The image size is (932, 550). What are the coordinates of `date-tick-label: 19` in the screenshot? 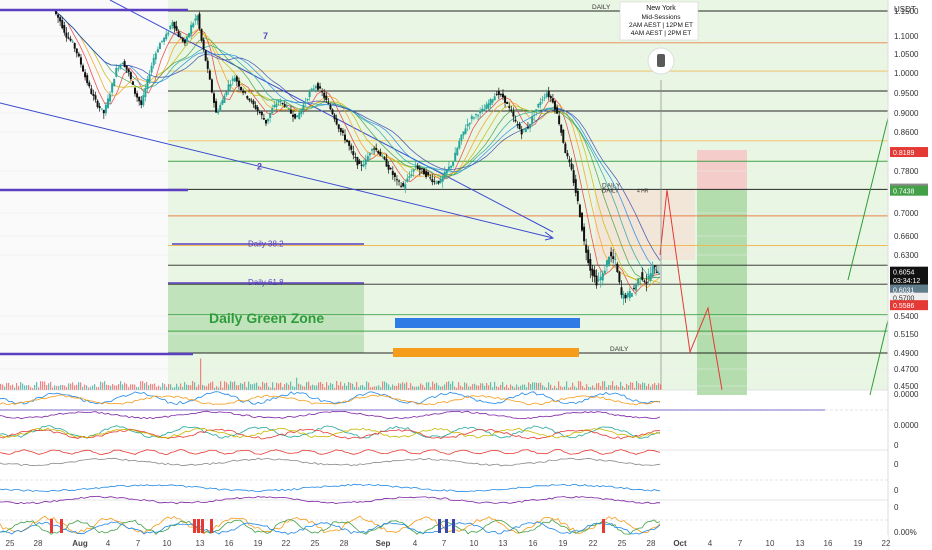 It's located at (563, 543).